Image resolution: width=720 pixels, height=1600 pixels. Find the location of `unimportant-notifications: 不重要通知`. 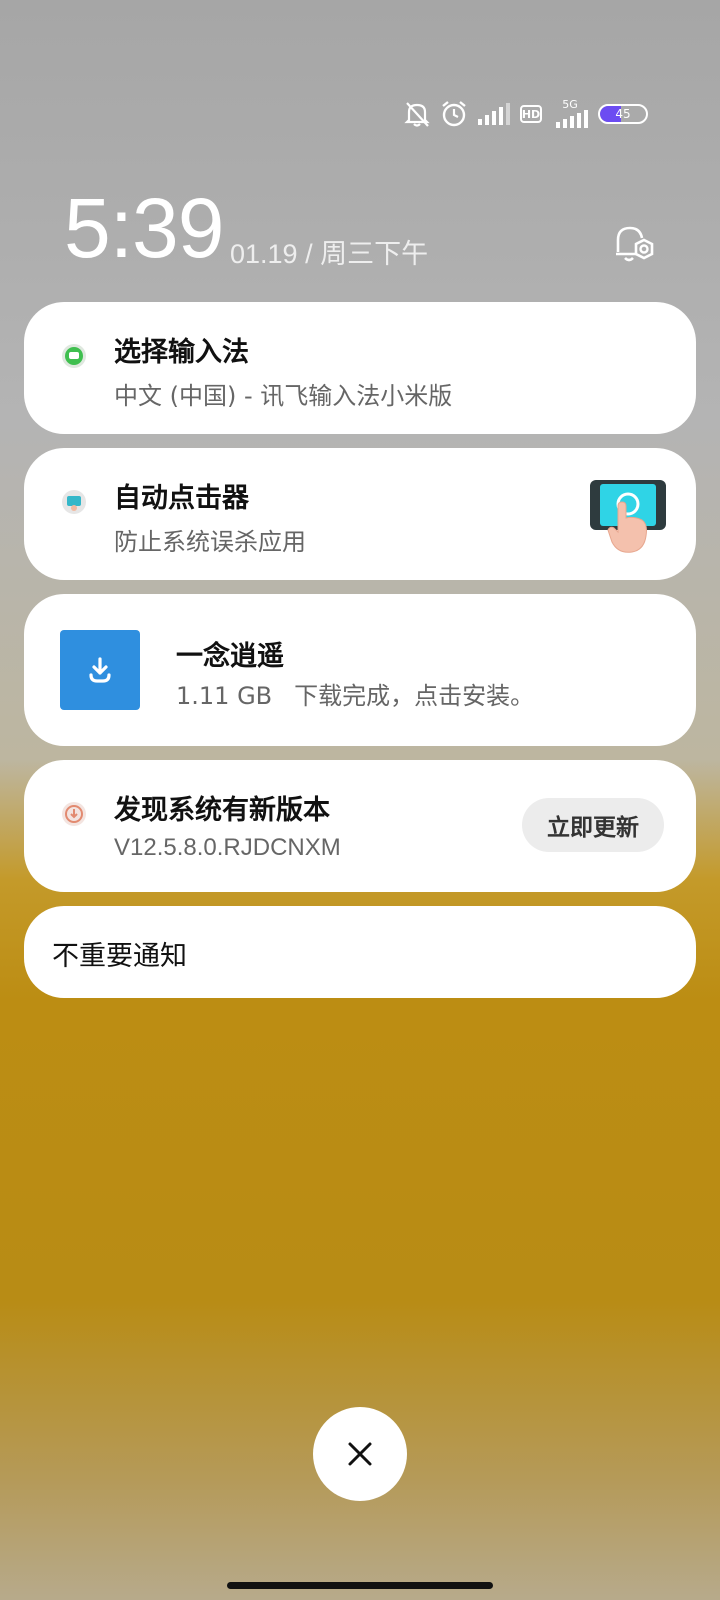

unimportant-notifications: 不重要通知 is located at coordinates (360, 952).